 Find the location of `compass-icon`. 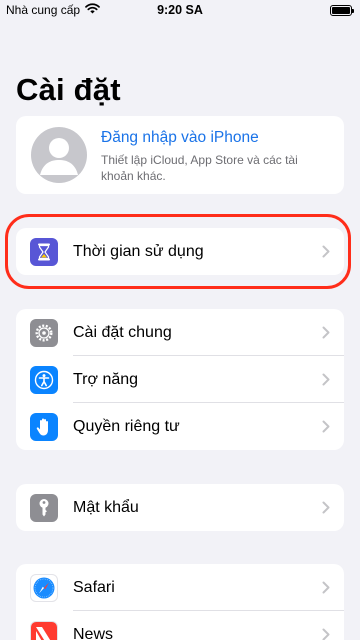

compass-icon is located at coordinates (44, 587).